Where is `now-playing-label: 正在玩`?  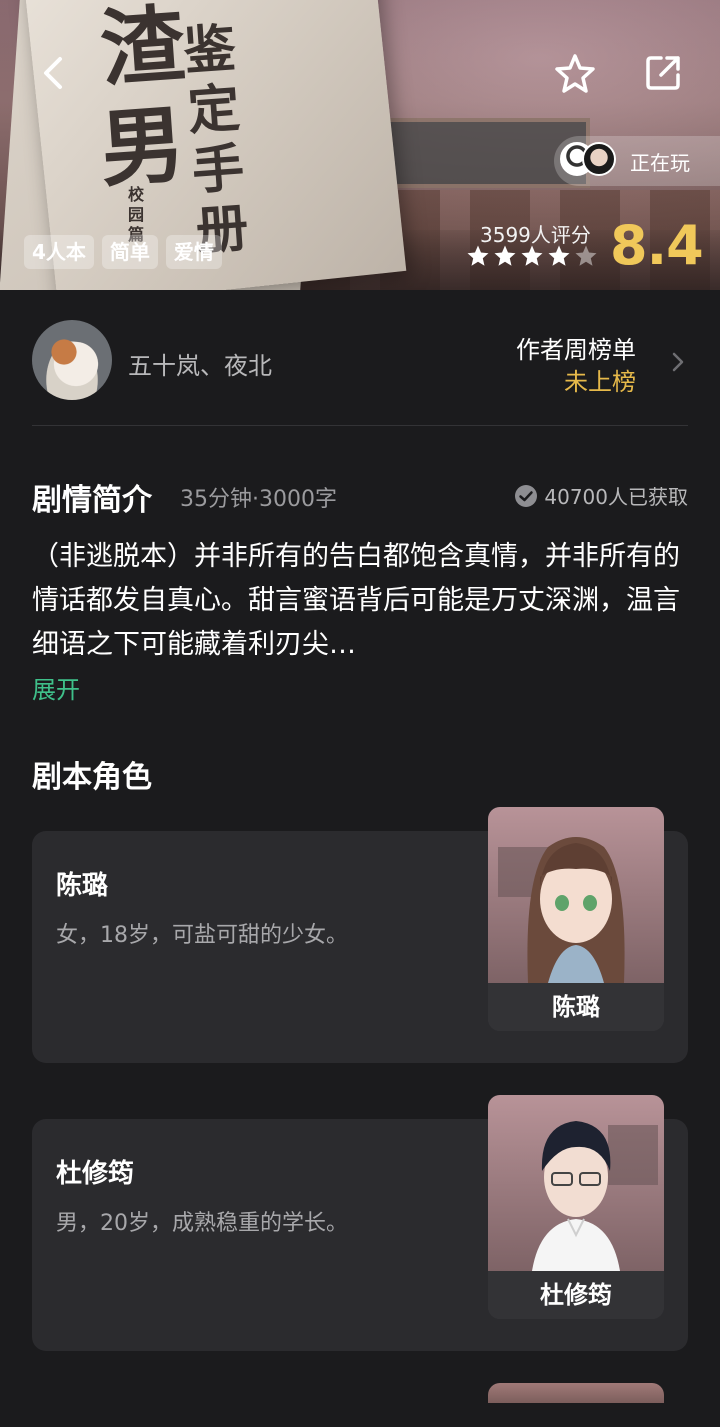 now-playing-label: 正在玩 is located at coordinates (660, 162).